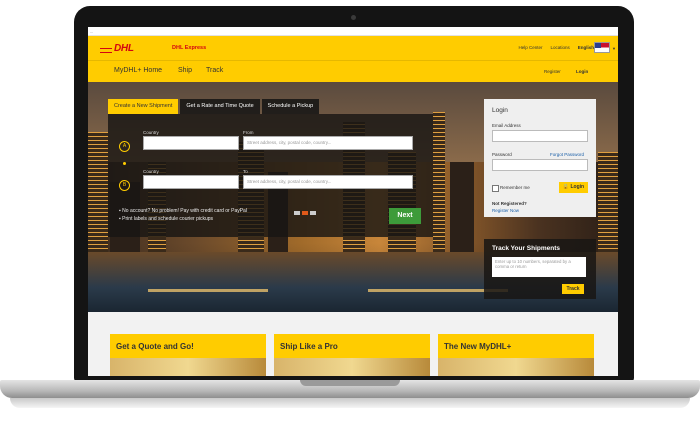 The width and height of the screenshot is (700, 421). I want to click on card-ship-pro: Ship Like a Pro, so click(352, 355).